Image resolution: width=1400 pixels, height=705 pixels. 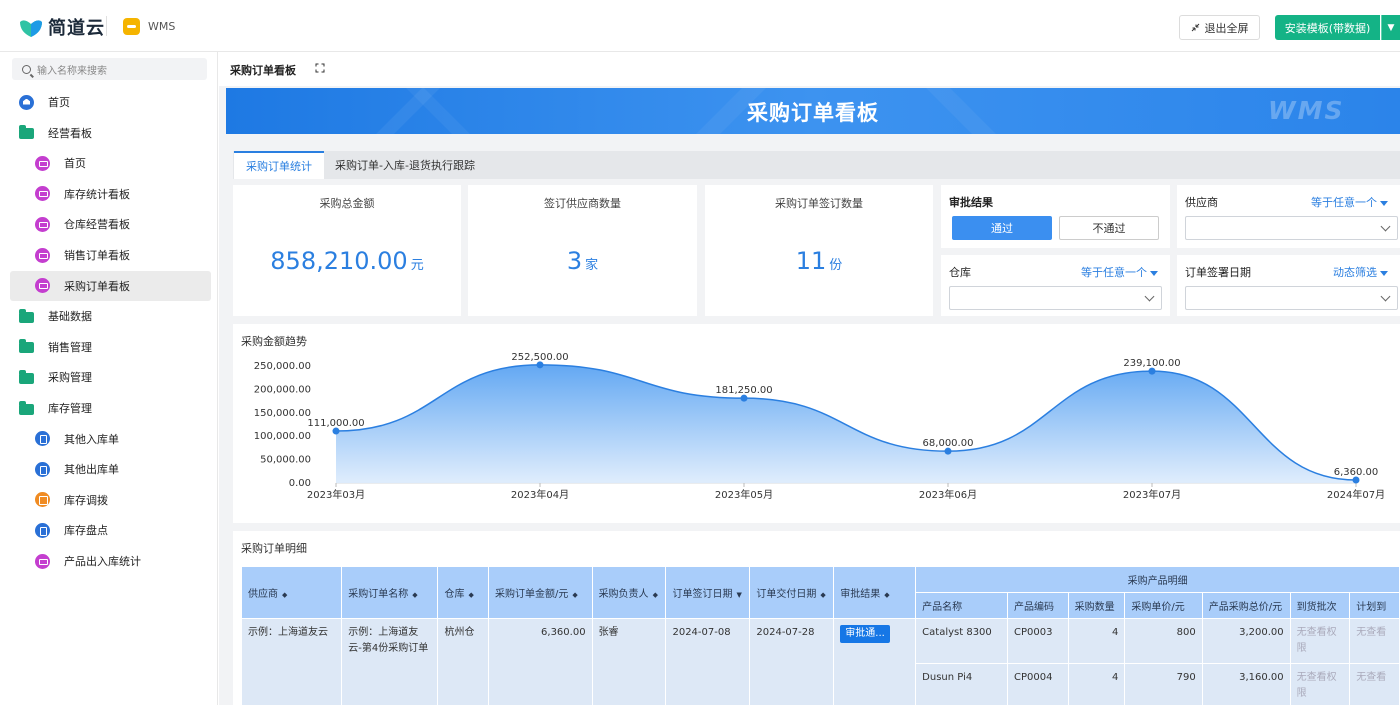 What do you see at coordinates (110, 347) in the screenshot?
I see `sidebar-item: 销售管理` at bounding box center [110, 347].